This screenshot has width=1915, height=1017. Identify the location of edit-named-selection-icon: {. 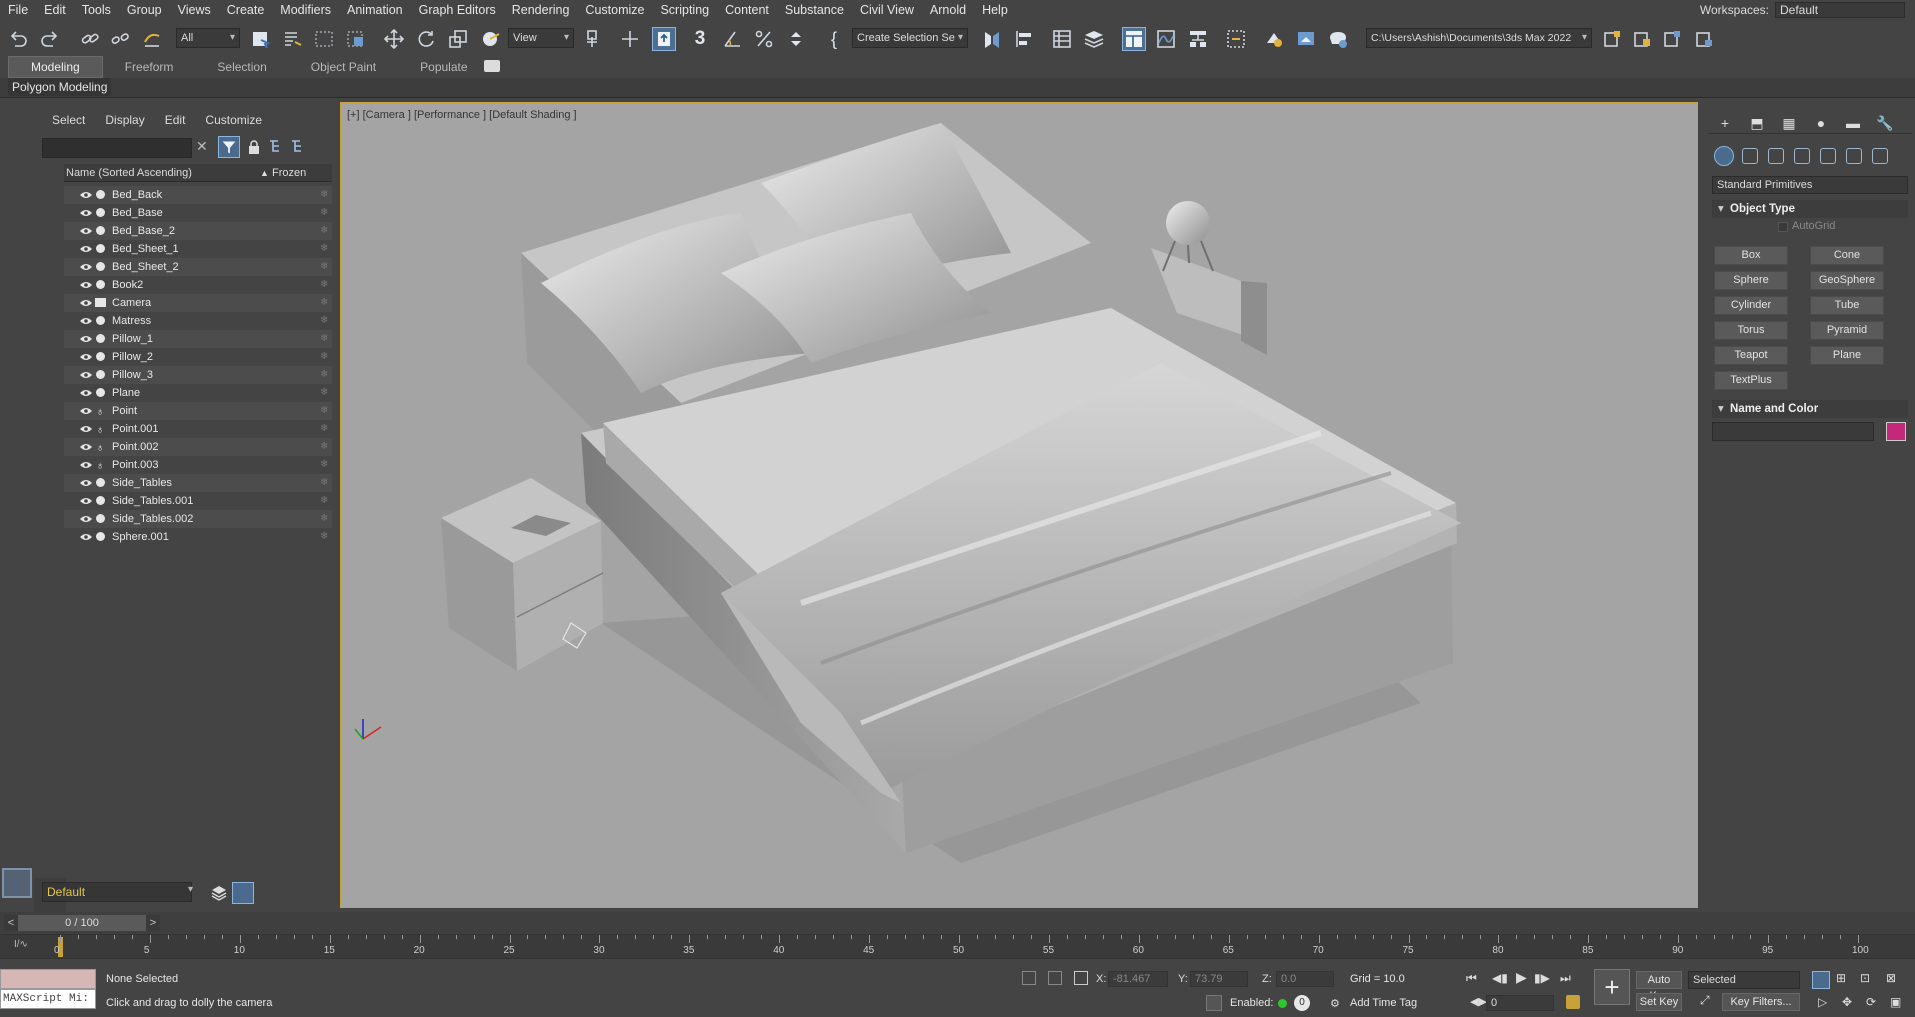
(834, 39).